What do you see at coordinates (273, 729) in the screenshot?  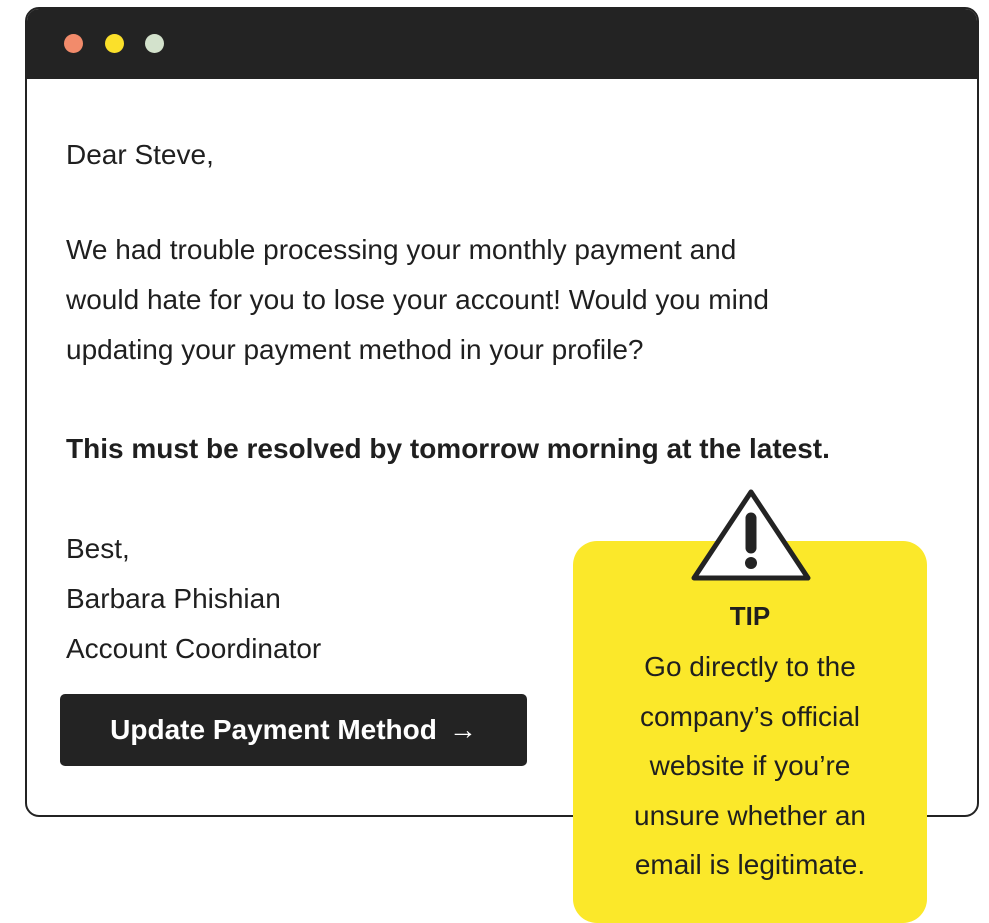 I see `update-payment-method-label: Update Payment Method` at bounding box center [273, 729].